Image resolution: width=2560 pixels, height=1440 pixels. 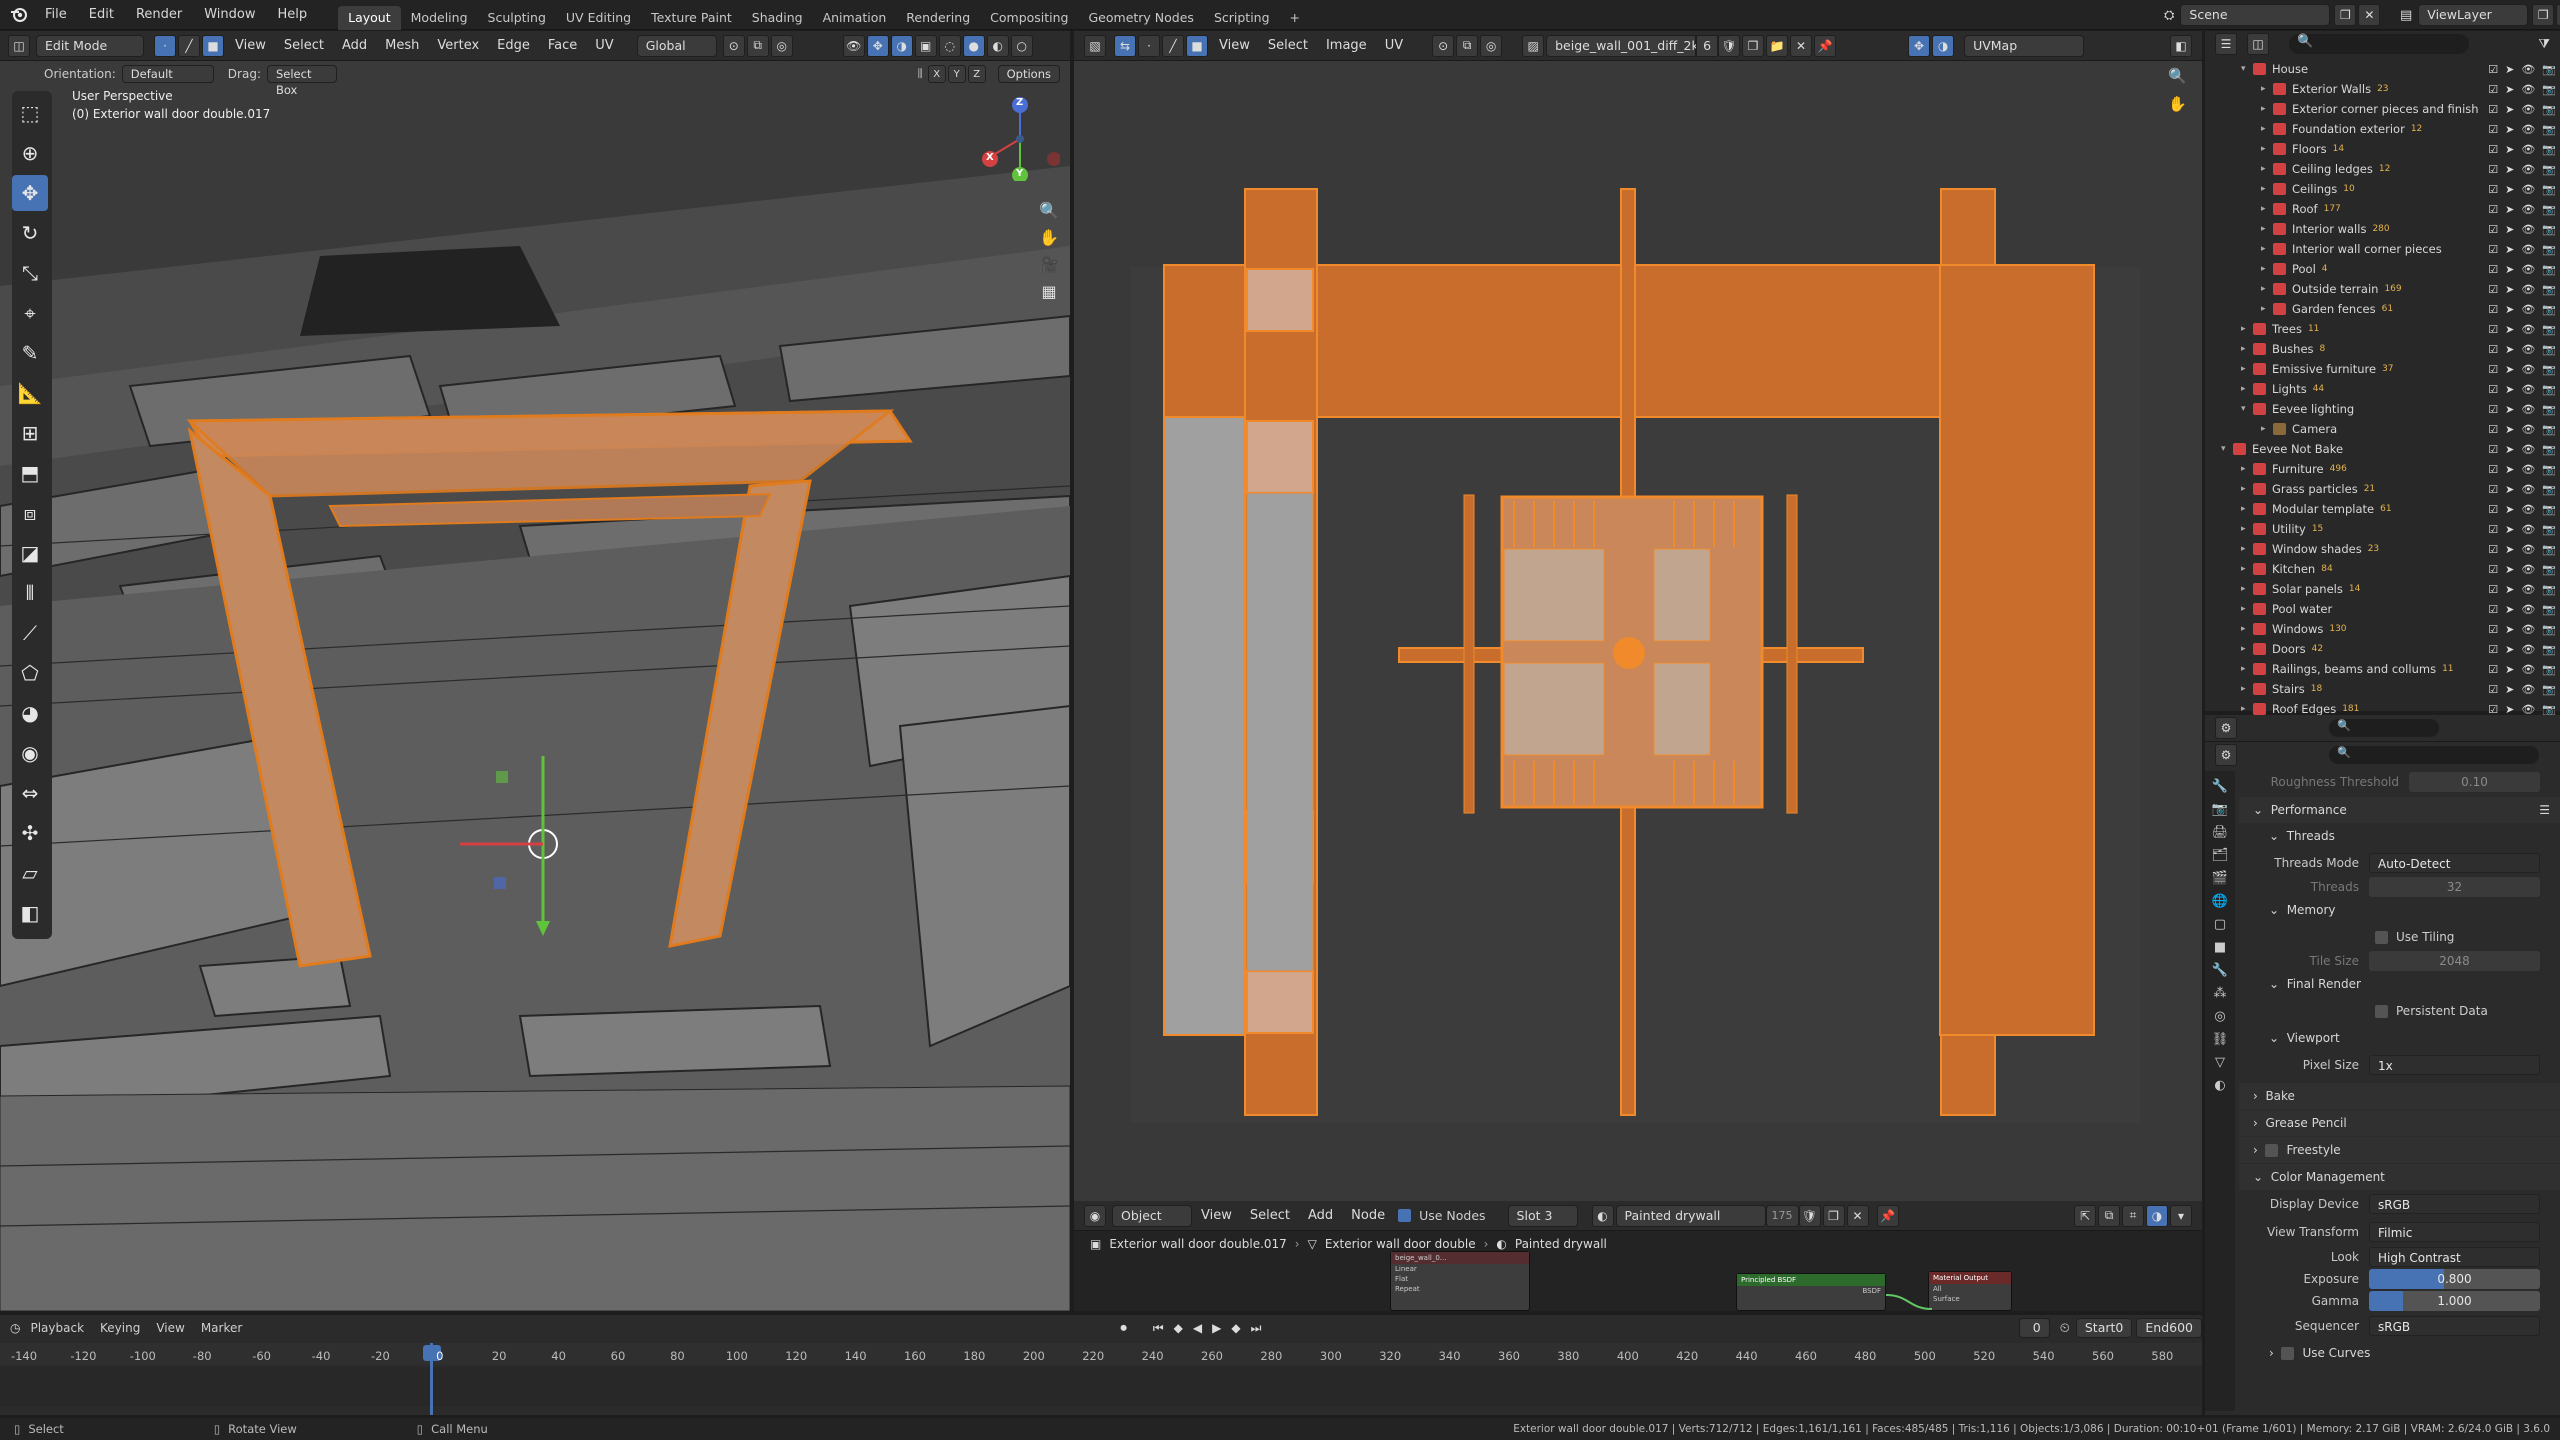 What do you see at coordinates (2034, 1328) in the screenshot?
I see `current-frame-field: 0` at bounding box center [2034, 1328].